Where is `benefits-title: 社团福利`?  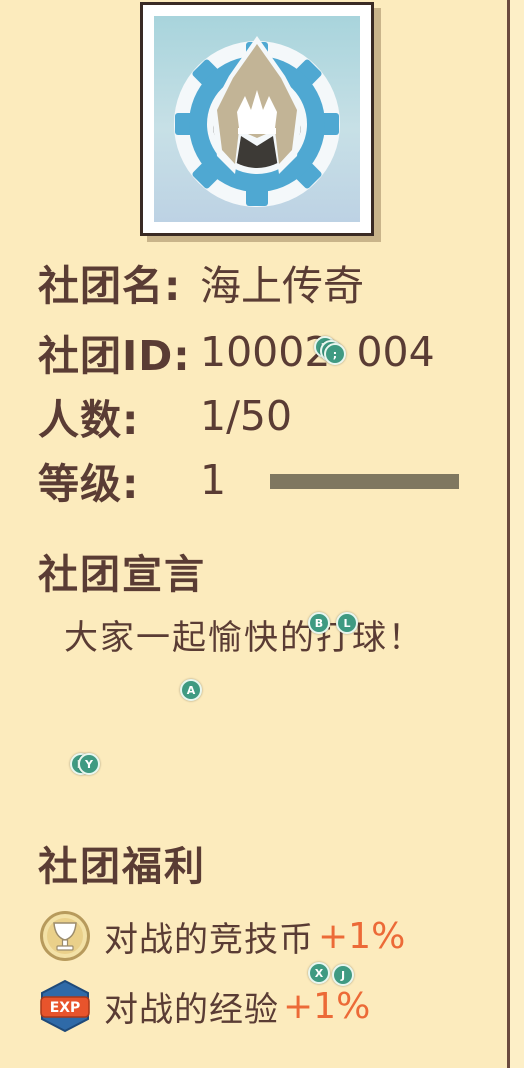
benefits-title: 社团福利 is located at coordinates (122, 867).